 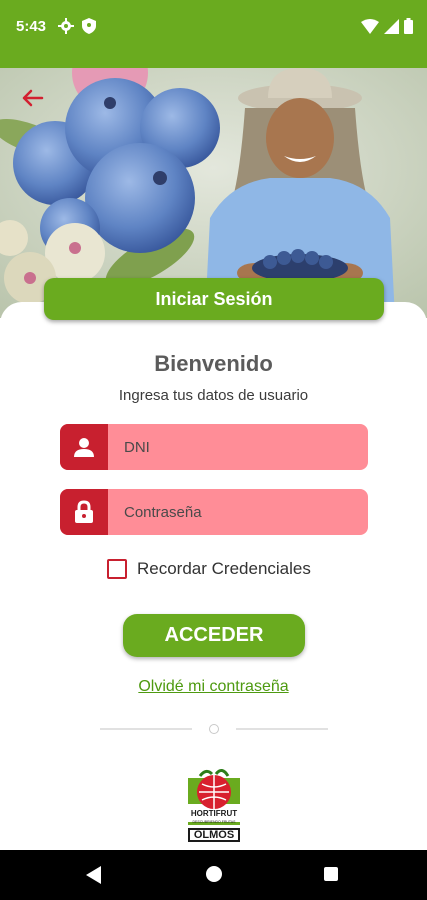 I want to click on logo-location-text: OLMOS, so click(x=214, y=835).